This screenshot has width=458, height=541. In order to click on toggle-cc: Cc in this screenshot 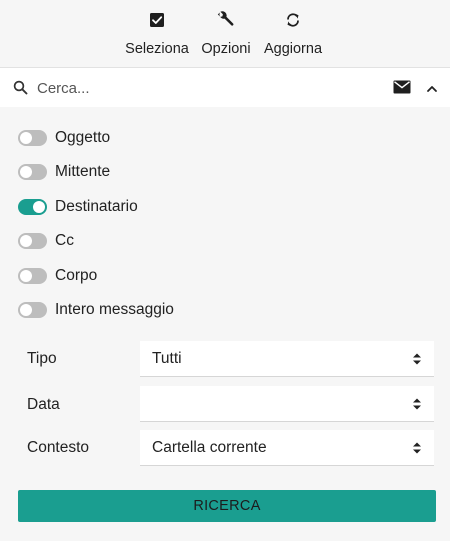, I will do `click(46, 241)`.